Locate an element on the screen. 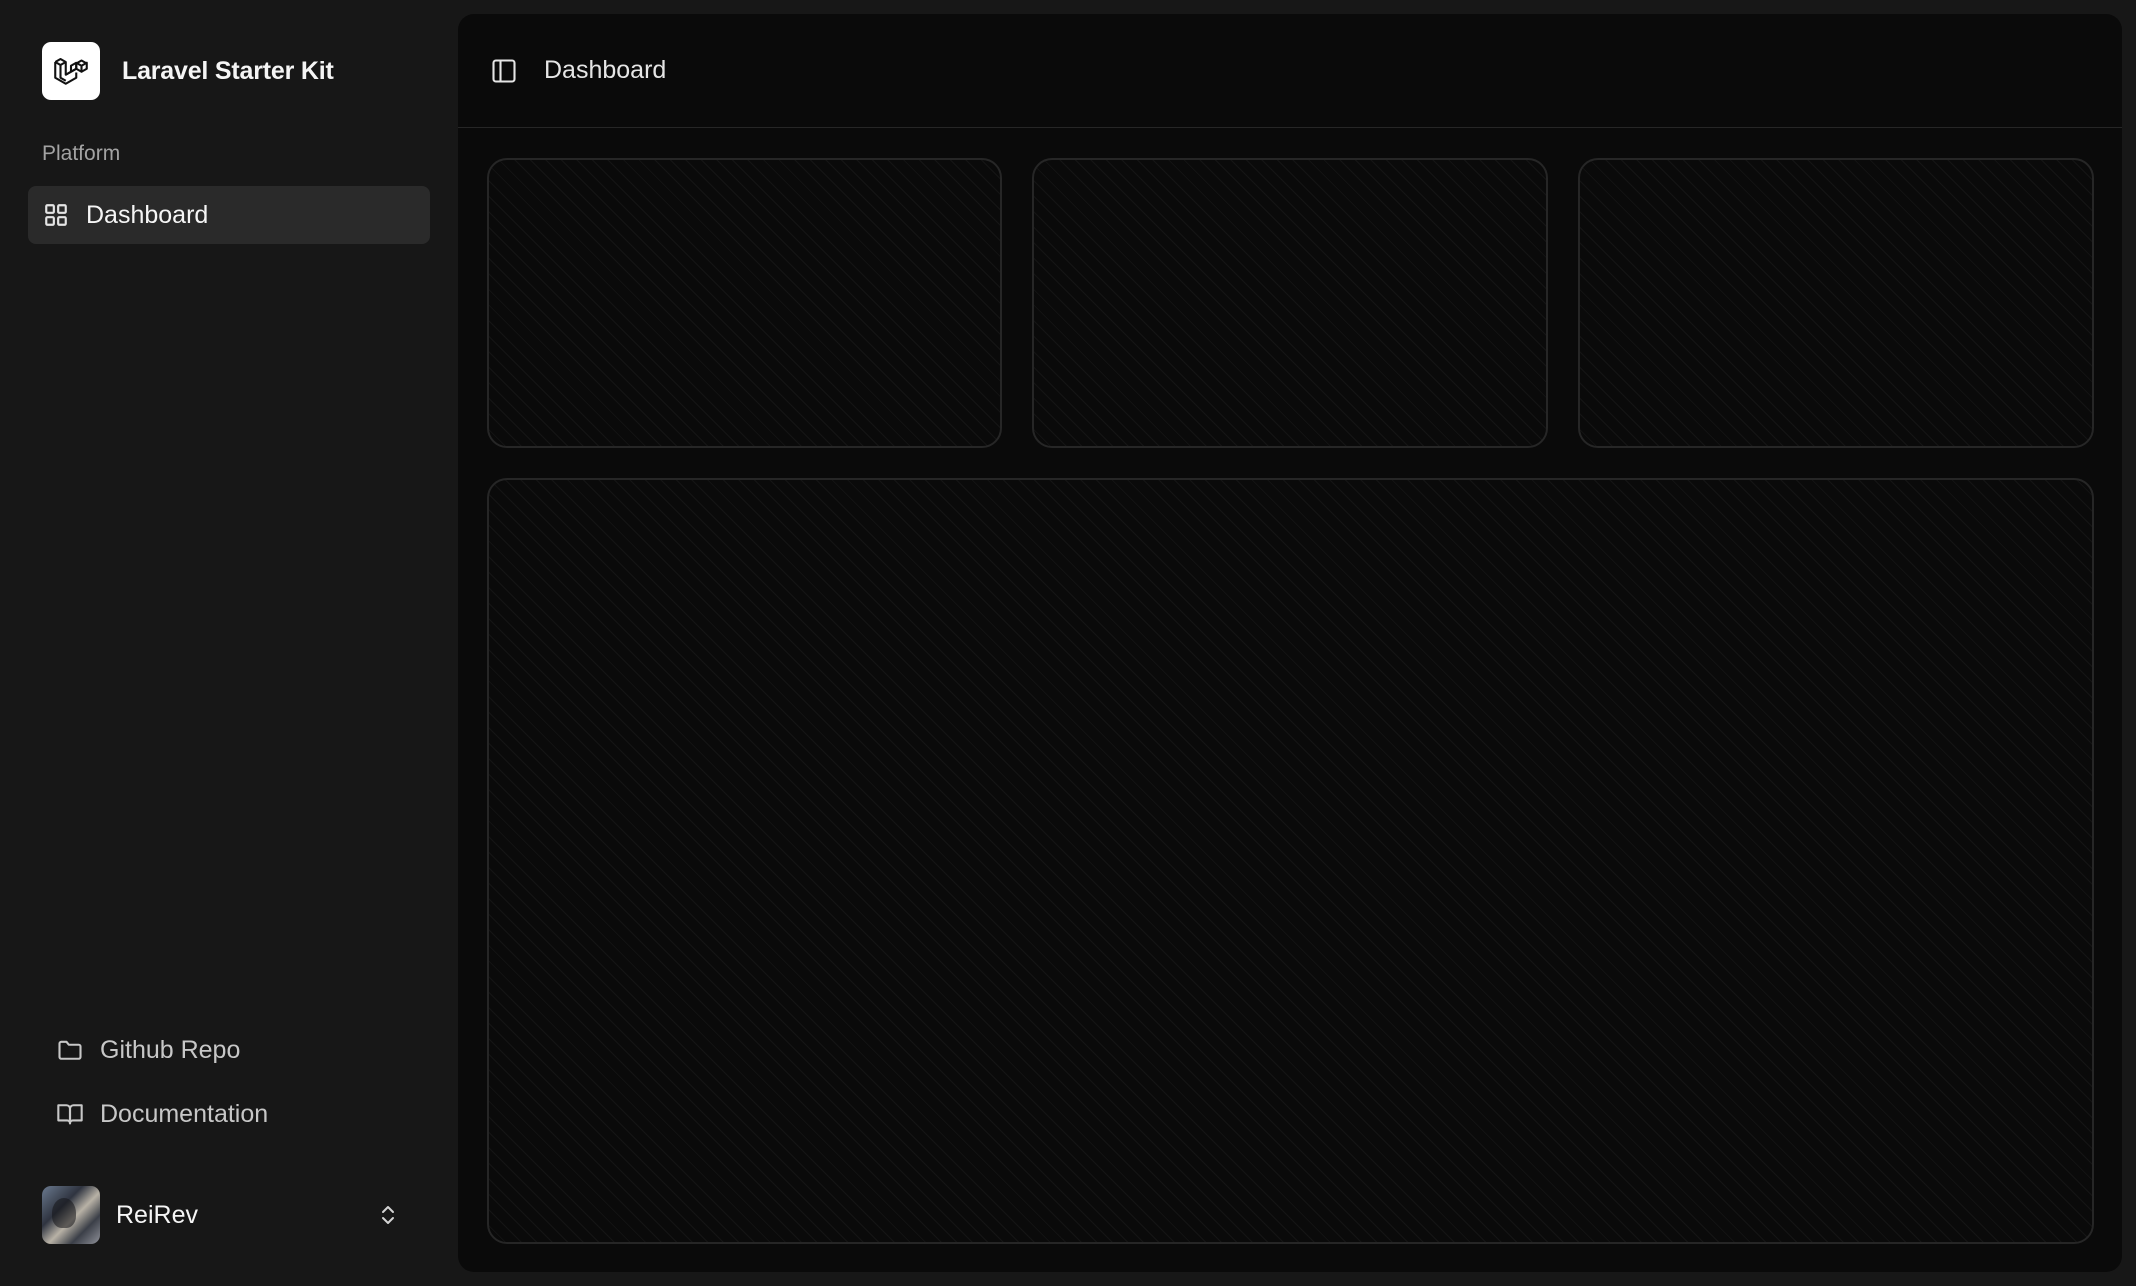  avatar is located at coordinates (71, 1215).